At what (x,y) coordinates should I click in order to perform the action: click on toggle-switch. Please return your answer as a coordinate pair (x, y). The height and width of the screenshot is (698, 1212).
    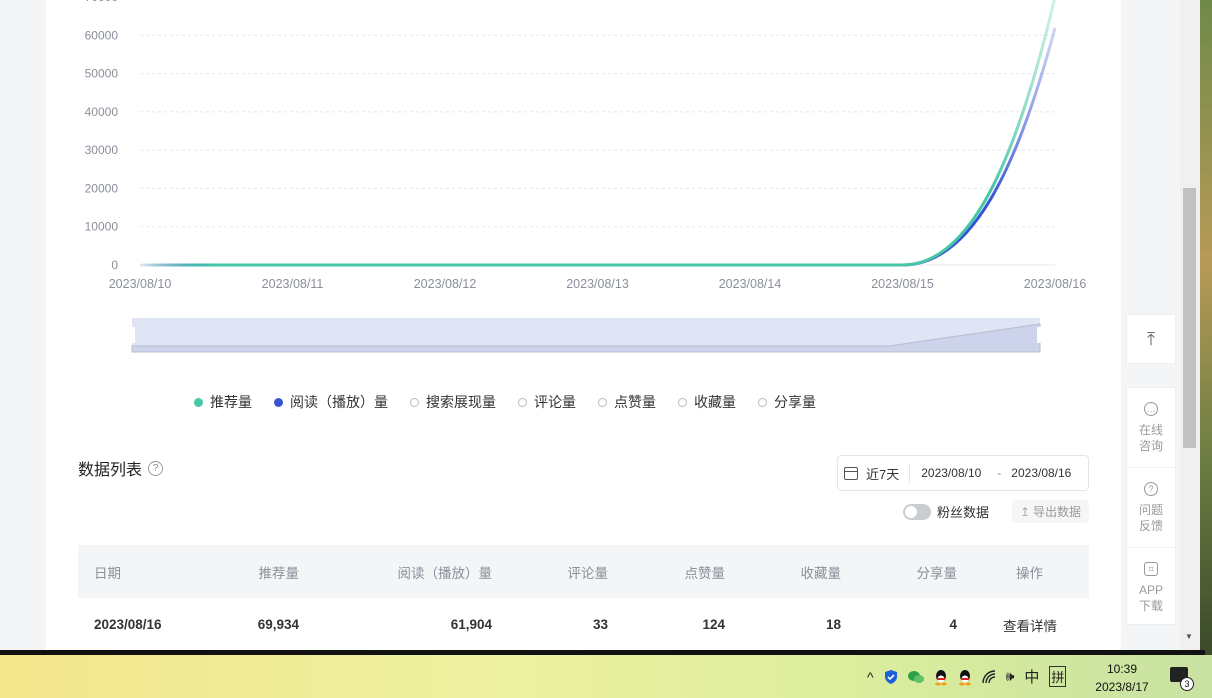
    Looking at the image, I should click on (917, 511).